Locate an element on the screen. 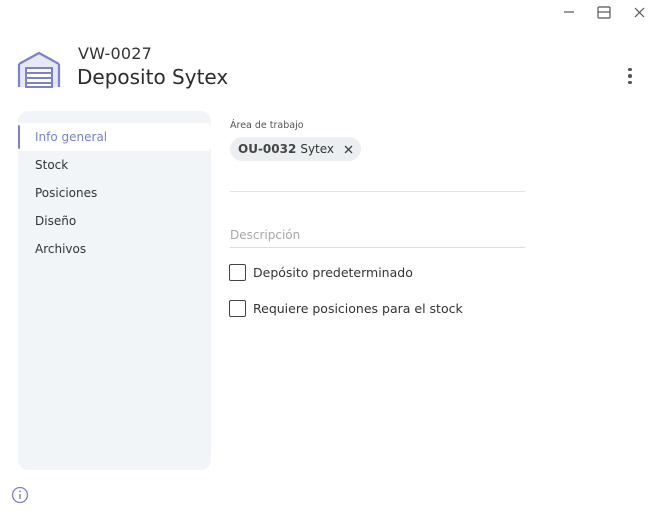 This screenshot has width=651, height=522. requires-positions-checkbox-row: Requiere posiciones para el stock is located at coordinates (346, 308).